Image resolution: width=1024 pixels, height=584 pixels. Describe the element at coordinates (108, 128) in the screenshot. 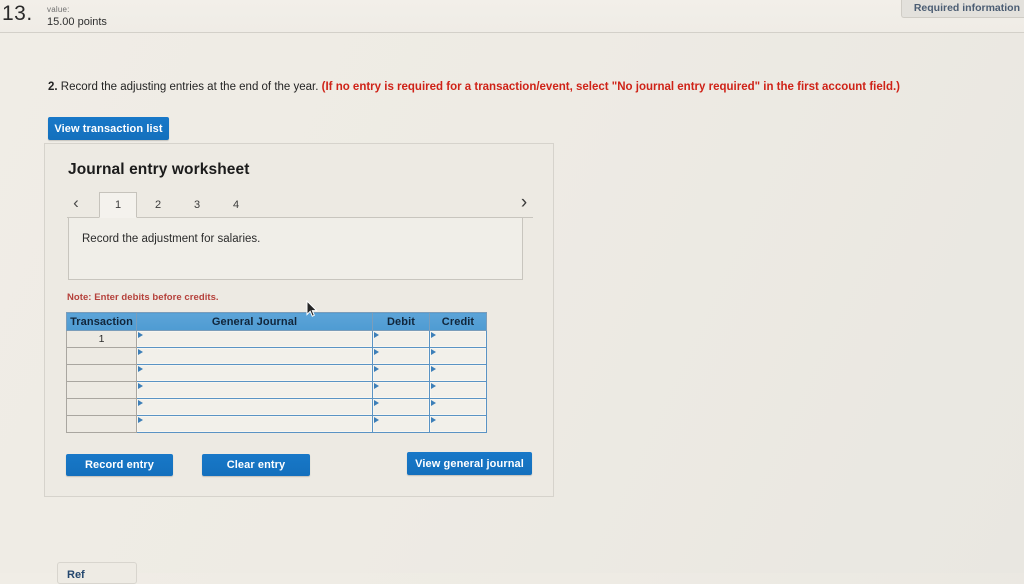

I see `view-transaction-list-button: View transaction list` at that location.